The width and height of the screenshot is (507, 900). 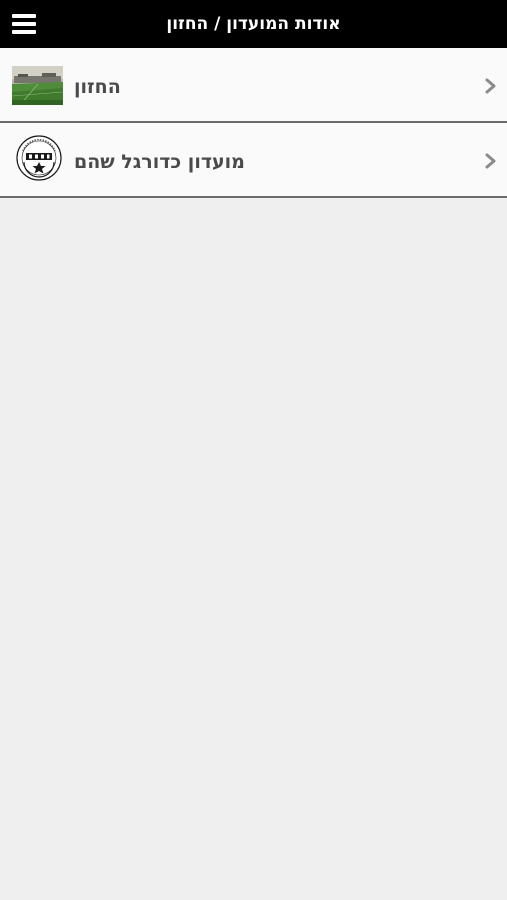 I want to click on page-title: אודות המועדון / החזון, so click(x=253, y=24).